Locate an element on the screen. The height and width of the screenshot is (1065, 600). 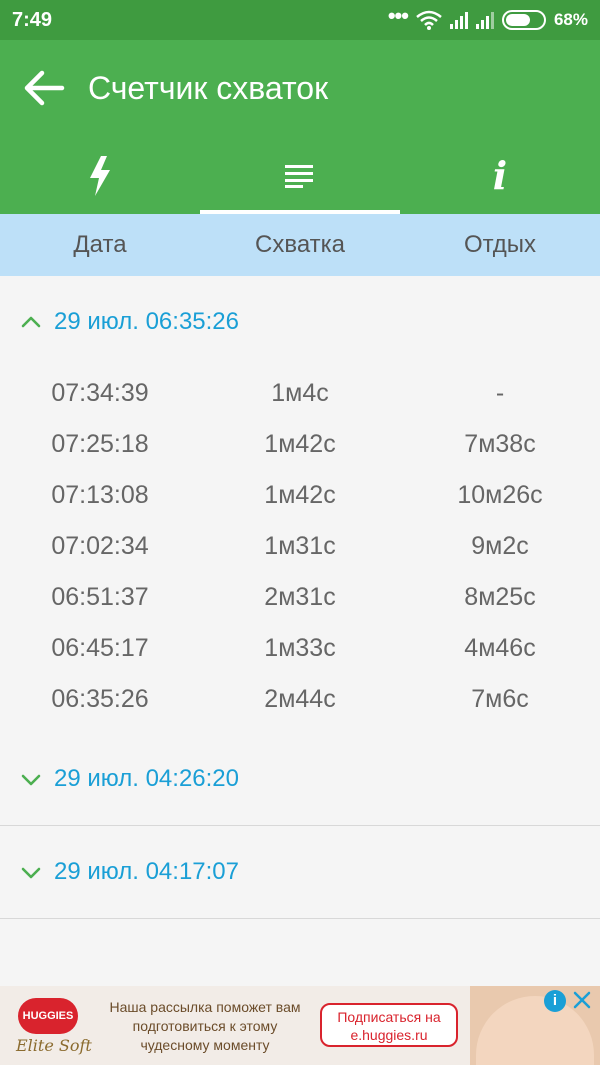
column-header-contraction: Схватка is located at coordinates (300, 244).